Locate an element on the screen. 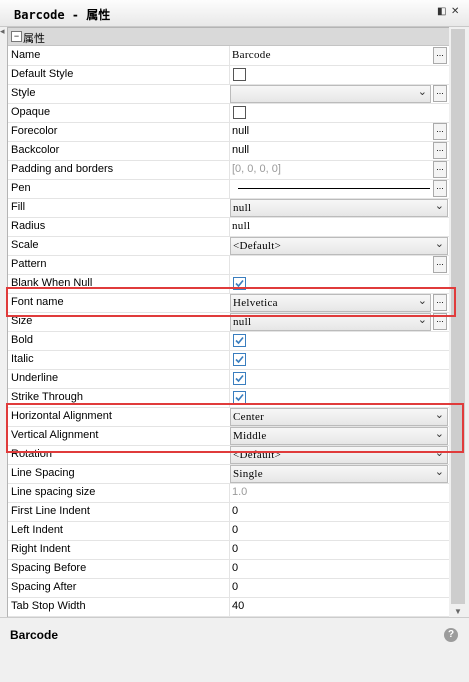 Image resolution: width=469 pixels, height=682 pixels. property-row-vertical-alignment: Vertical Alignment Middle ⌄ is located at coordinates (228, 436).